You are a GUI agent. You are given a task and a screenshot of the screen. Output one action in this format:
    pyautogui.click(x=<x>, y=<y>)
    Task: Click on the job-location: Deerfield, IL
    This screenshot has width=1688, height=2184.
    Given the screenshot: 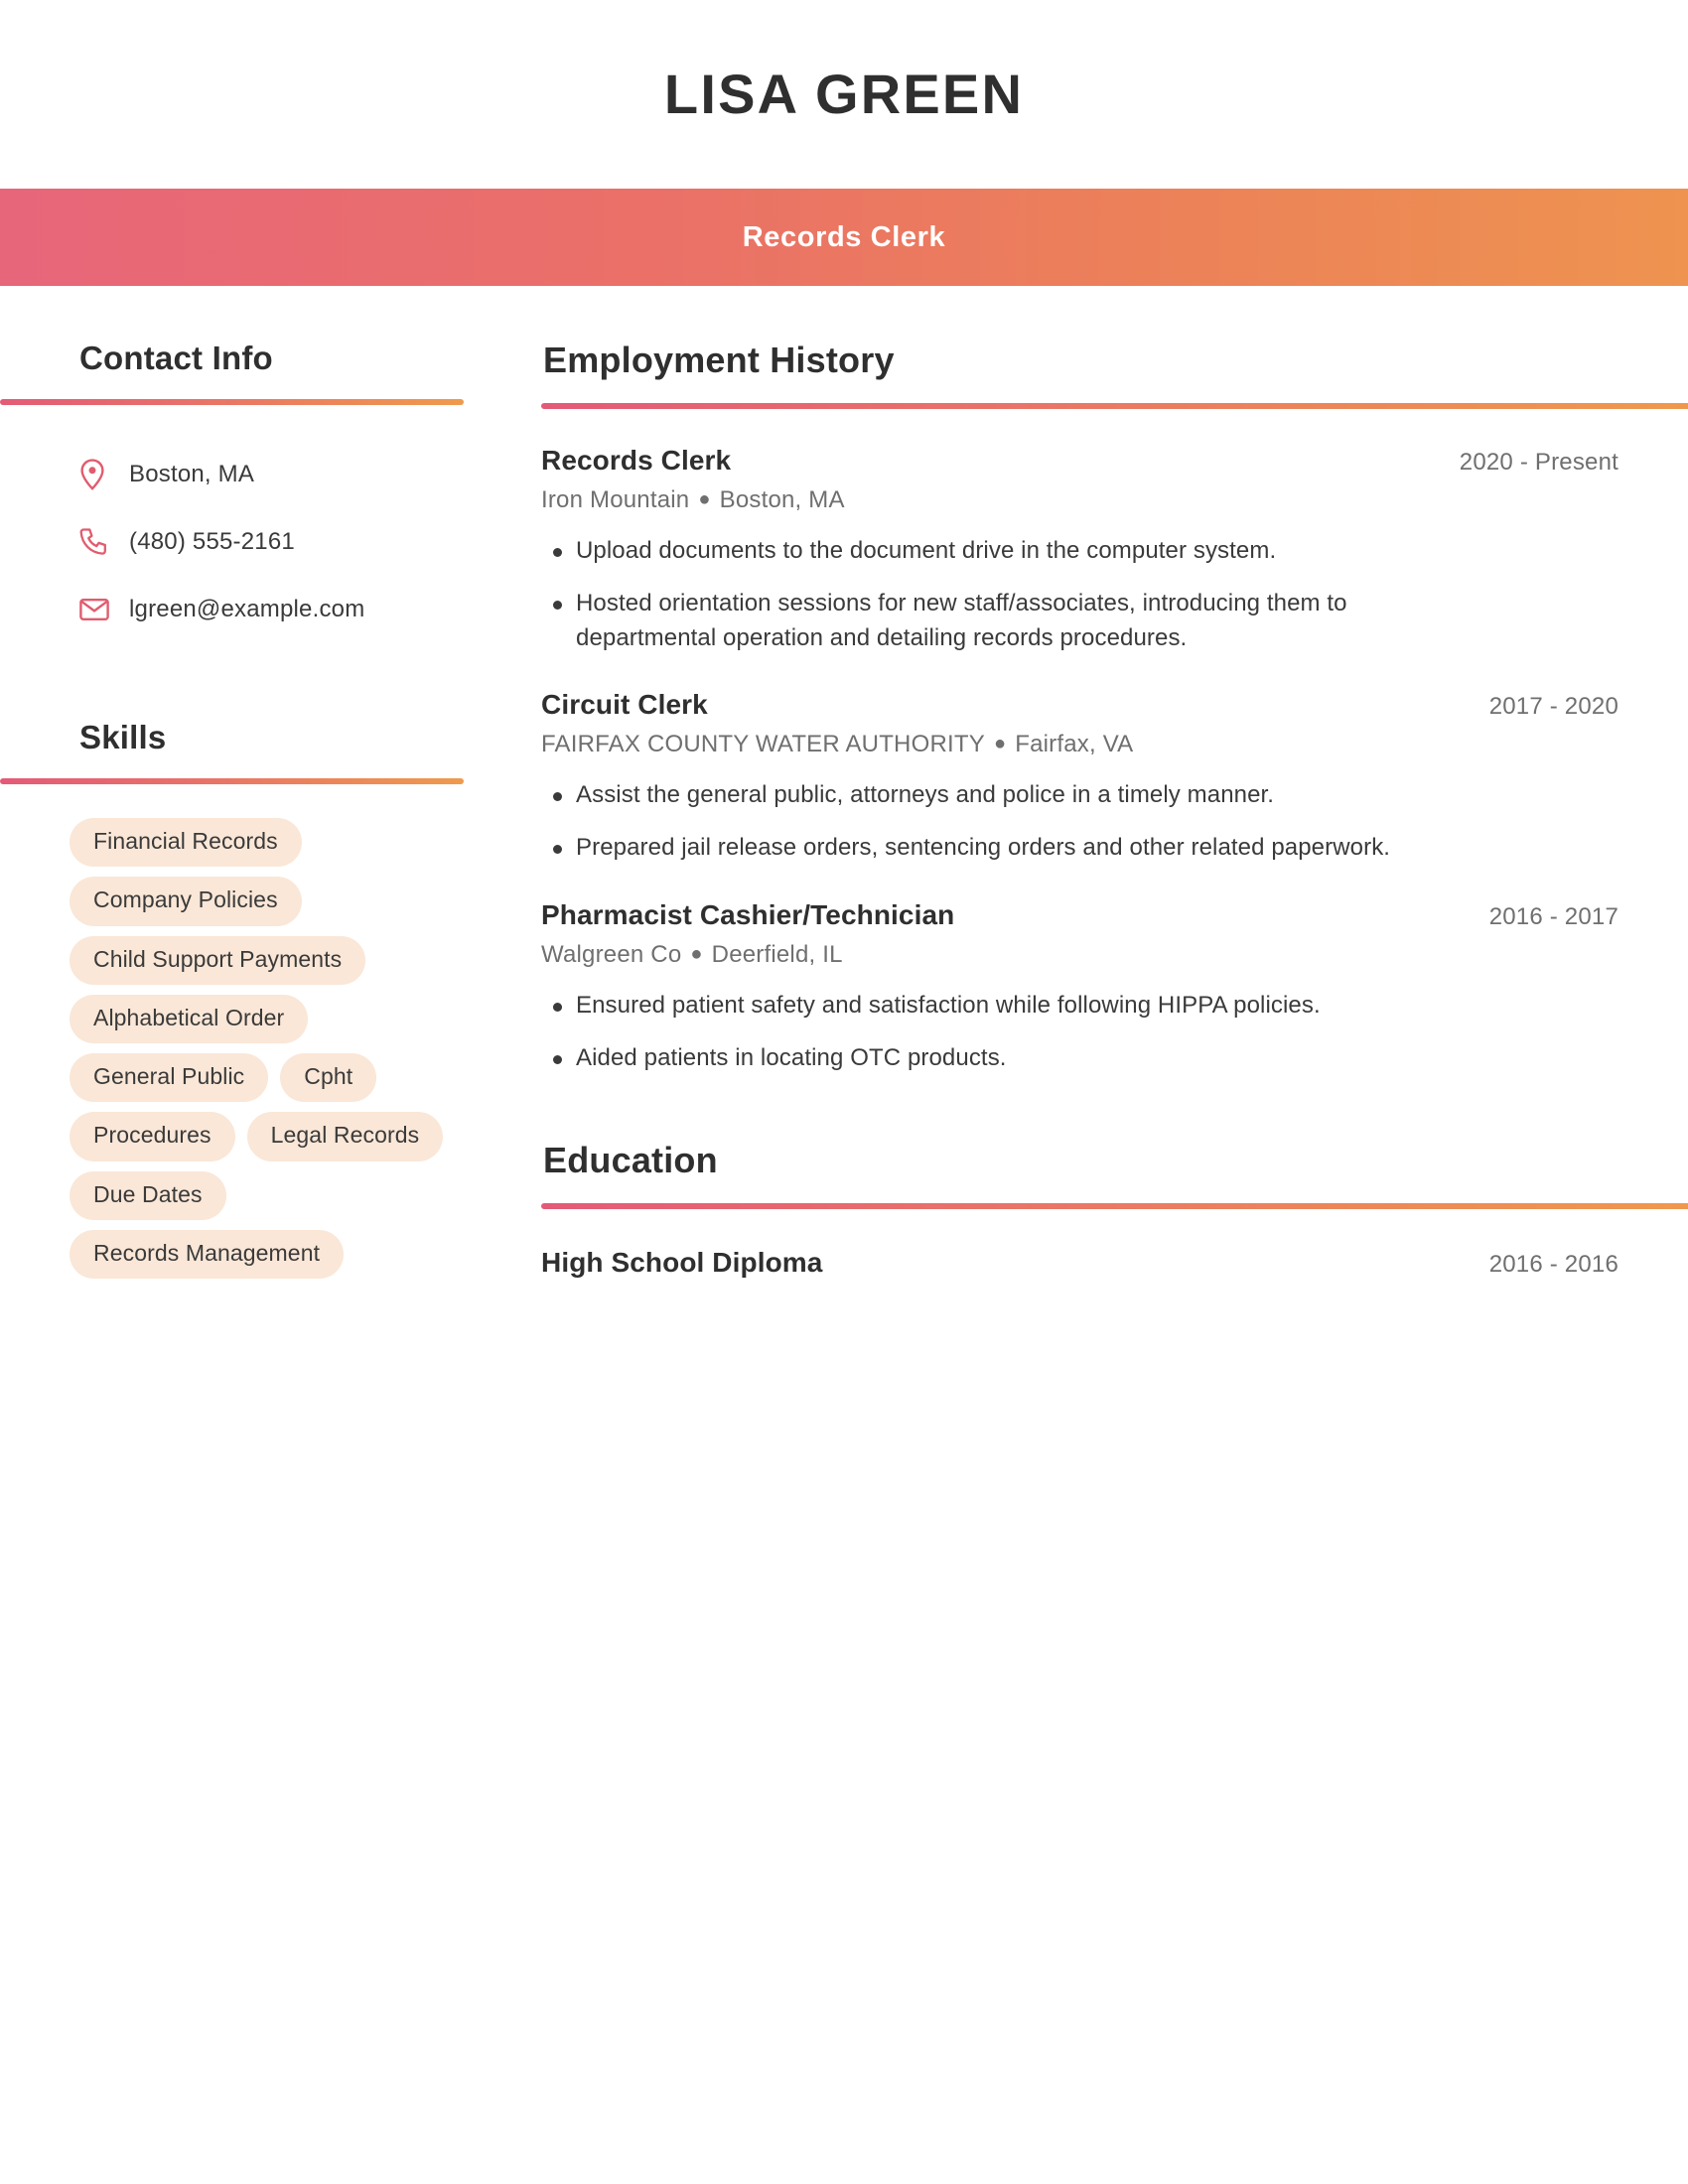 What is the action you would take?
    pyautogui.click(x=777, y=954)
    